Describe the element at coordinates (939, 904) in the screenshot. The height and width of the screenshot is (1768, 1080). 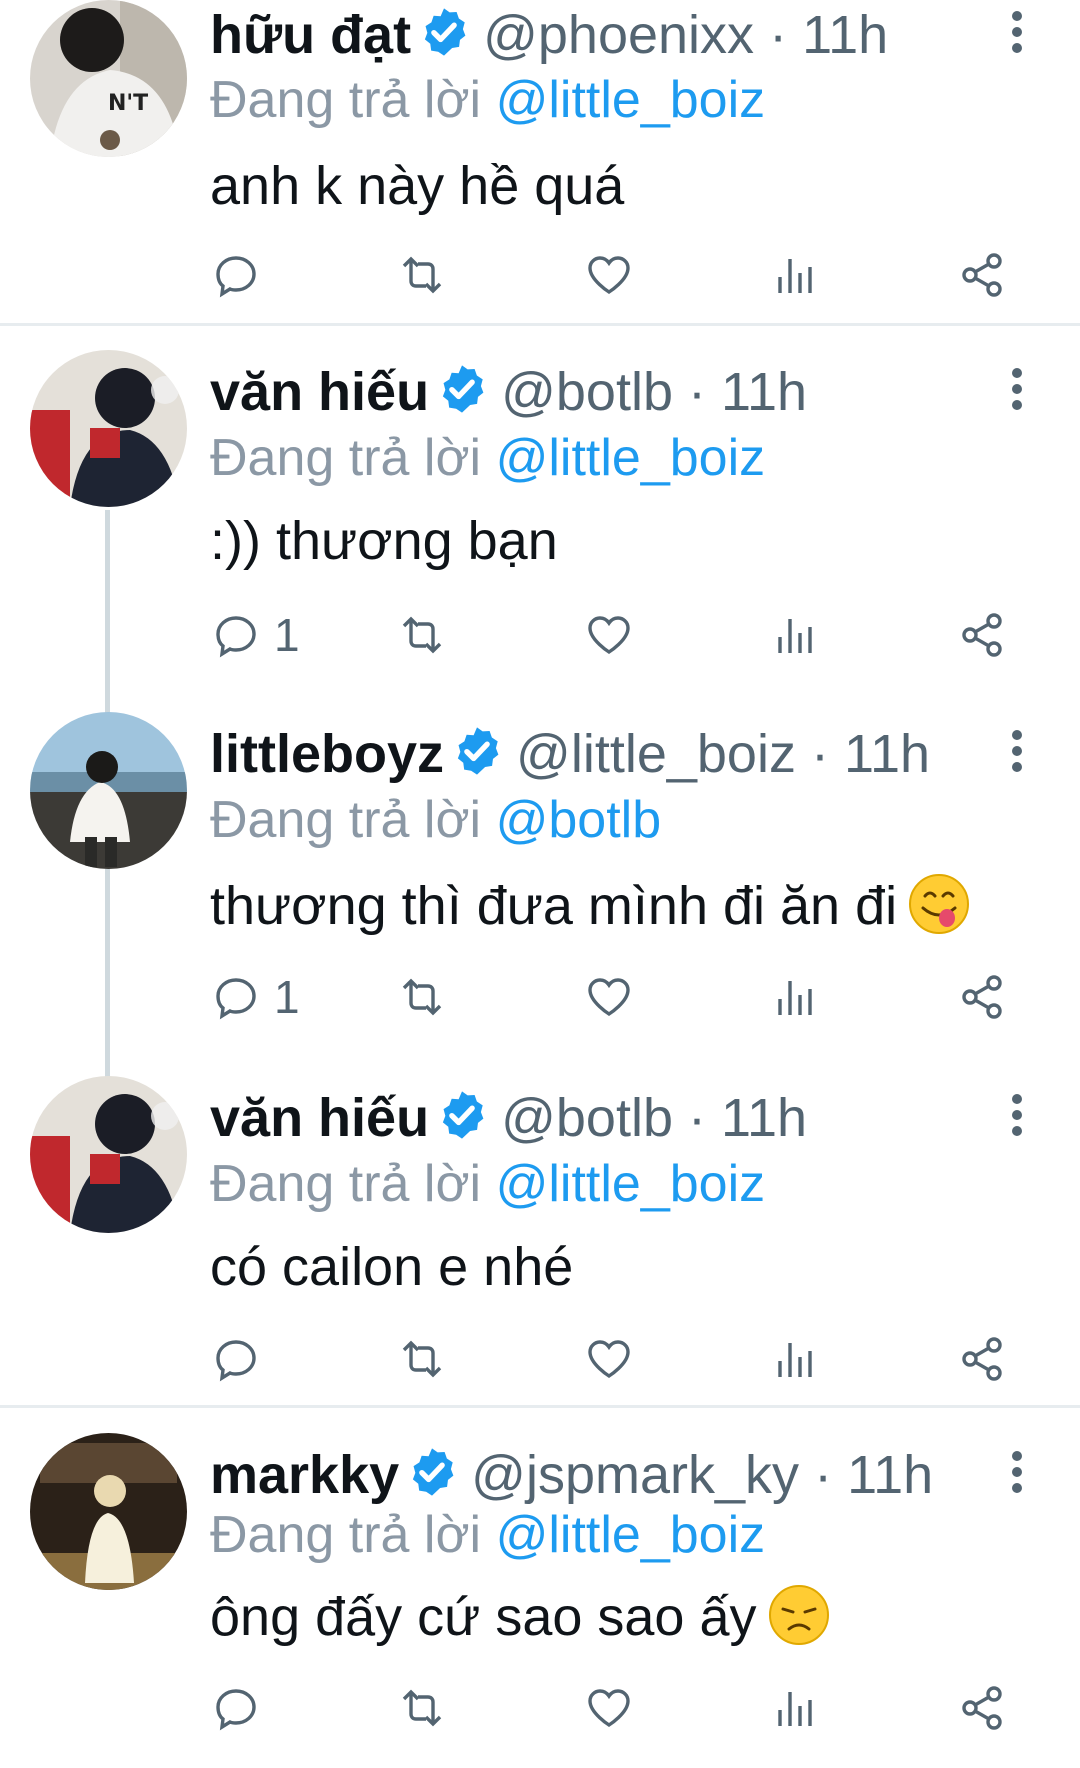
I see `yum-face-emoji-icon` at that location.